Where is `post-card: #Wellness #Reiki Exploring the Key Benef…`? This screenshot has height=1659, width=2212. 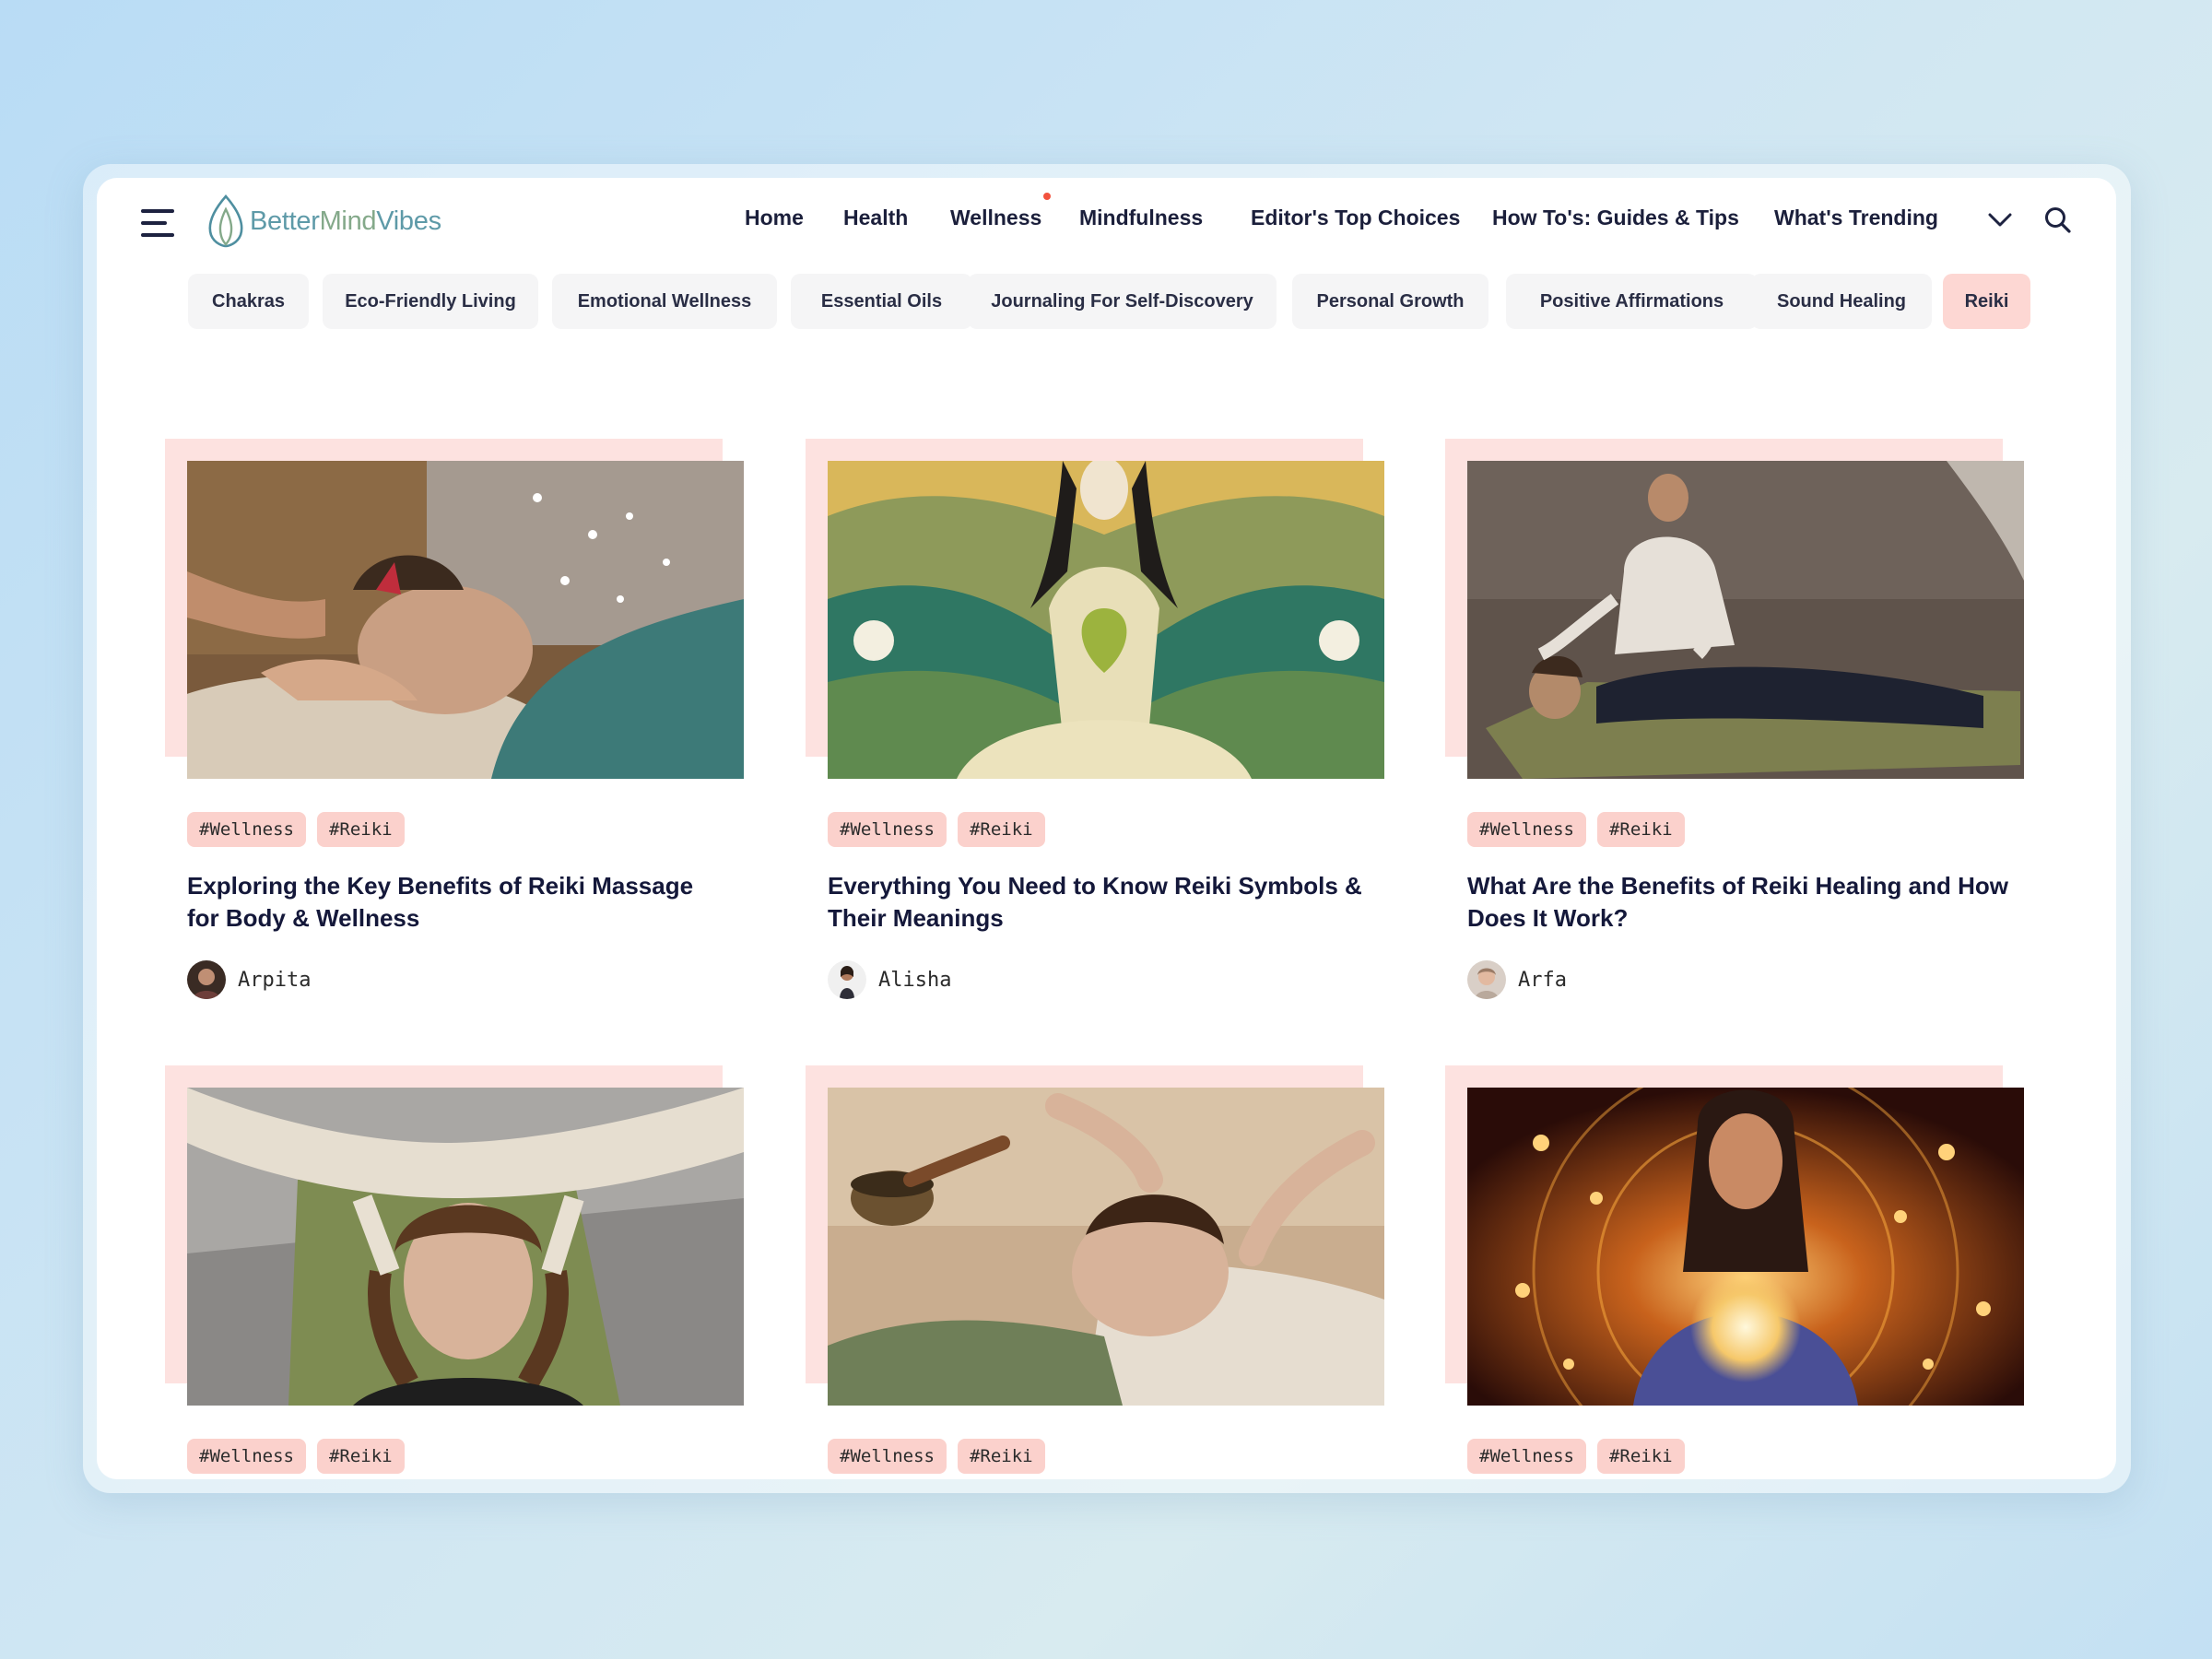
post-card: #Wellness #Reiki Exploring the Key Benef… is located at coordinates (460, 743).